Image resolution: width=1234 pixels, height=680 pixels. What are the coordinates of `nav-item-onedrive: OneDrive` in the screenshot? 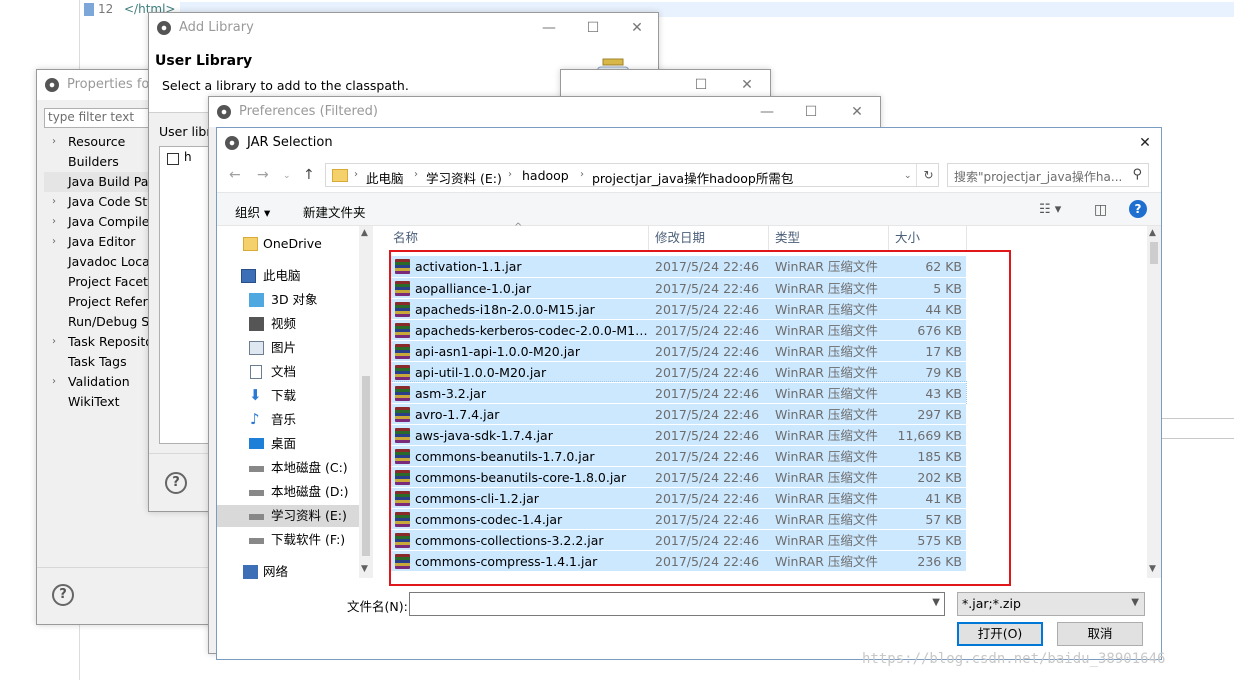 It's located at (288, 244).